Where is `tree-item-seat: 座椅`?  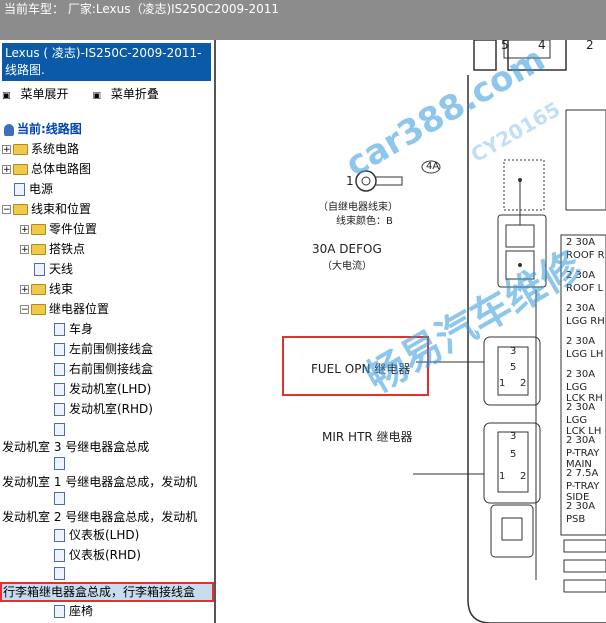
tree-item-seat: 座椅 is located at coordinates (73, 611).